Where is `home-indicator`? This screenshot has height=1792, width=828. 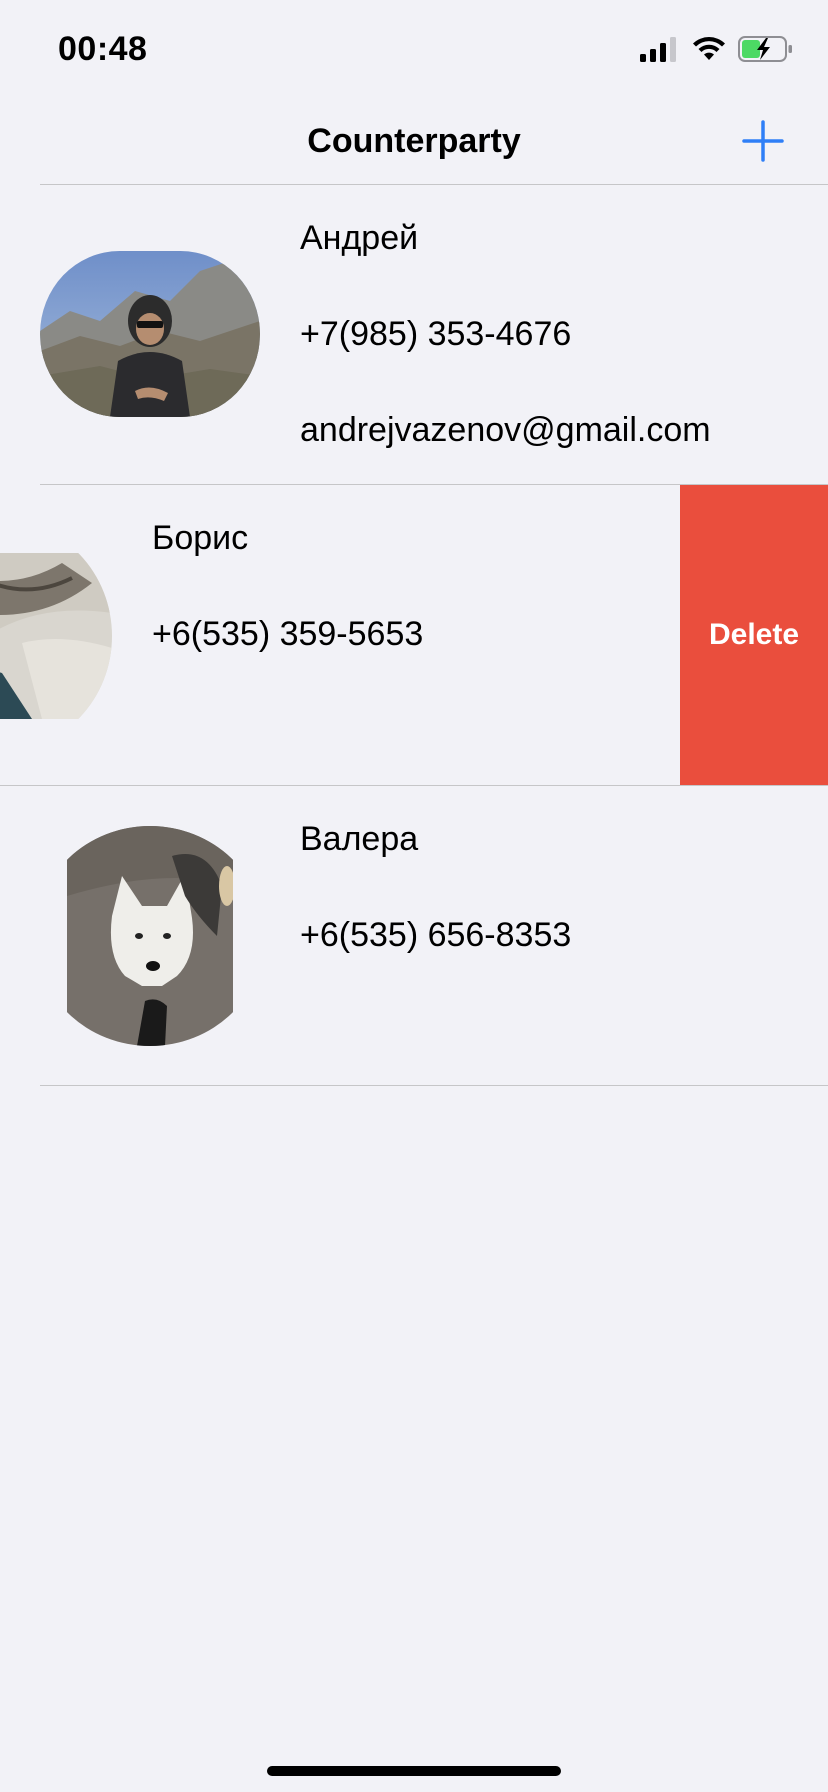 home-indicator is located at coordinates (414, 1771).